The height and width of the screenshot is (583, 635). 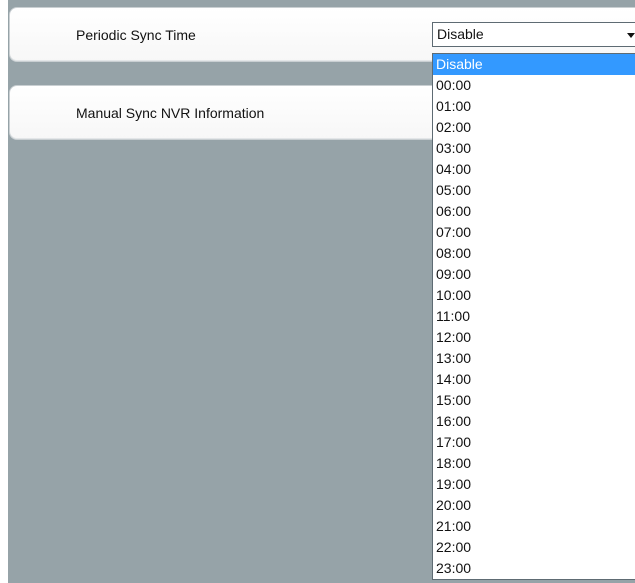 What do you see at coordinates (534, 274) in the screenshot?
I see `dropdown-option: 09:00` at bounding box center [534, 274].